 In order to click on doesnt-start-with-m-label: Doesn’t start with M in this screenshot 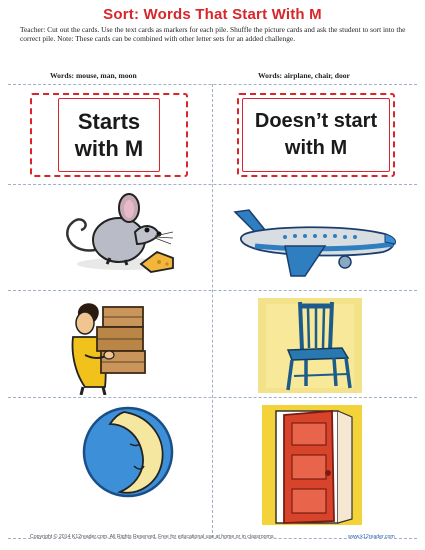, I will do `click(316, 135)`.